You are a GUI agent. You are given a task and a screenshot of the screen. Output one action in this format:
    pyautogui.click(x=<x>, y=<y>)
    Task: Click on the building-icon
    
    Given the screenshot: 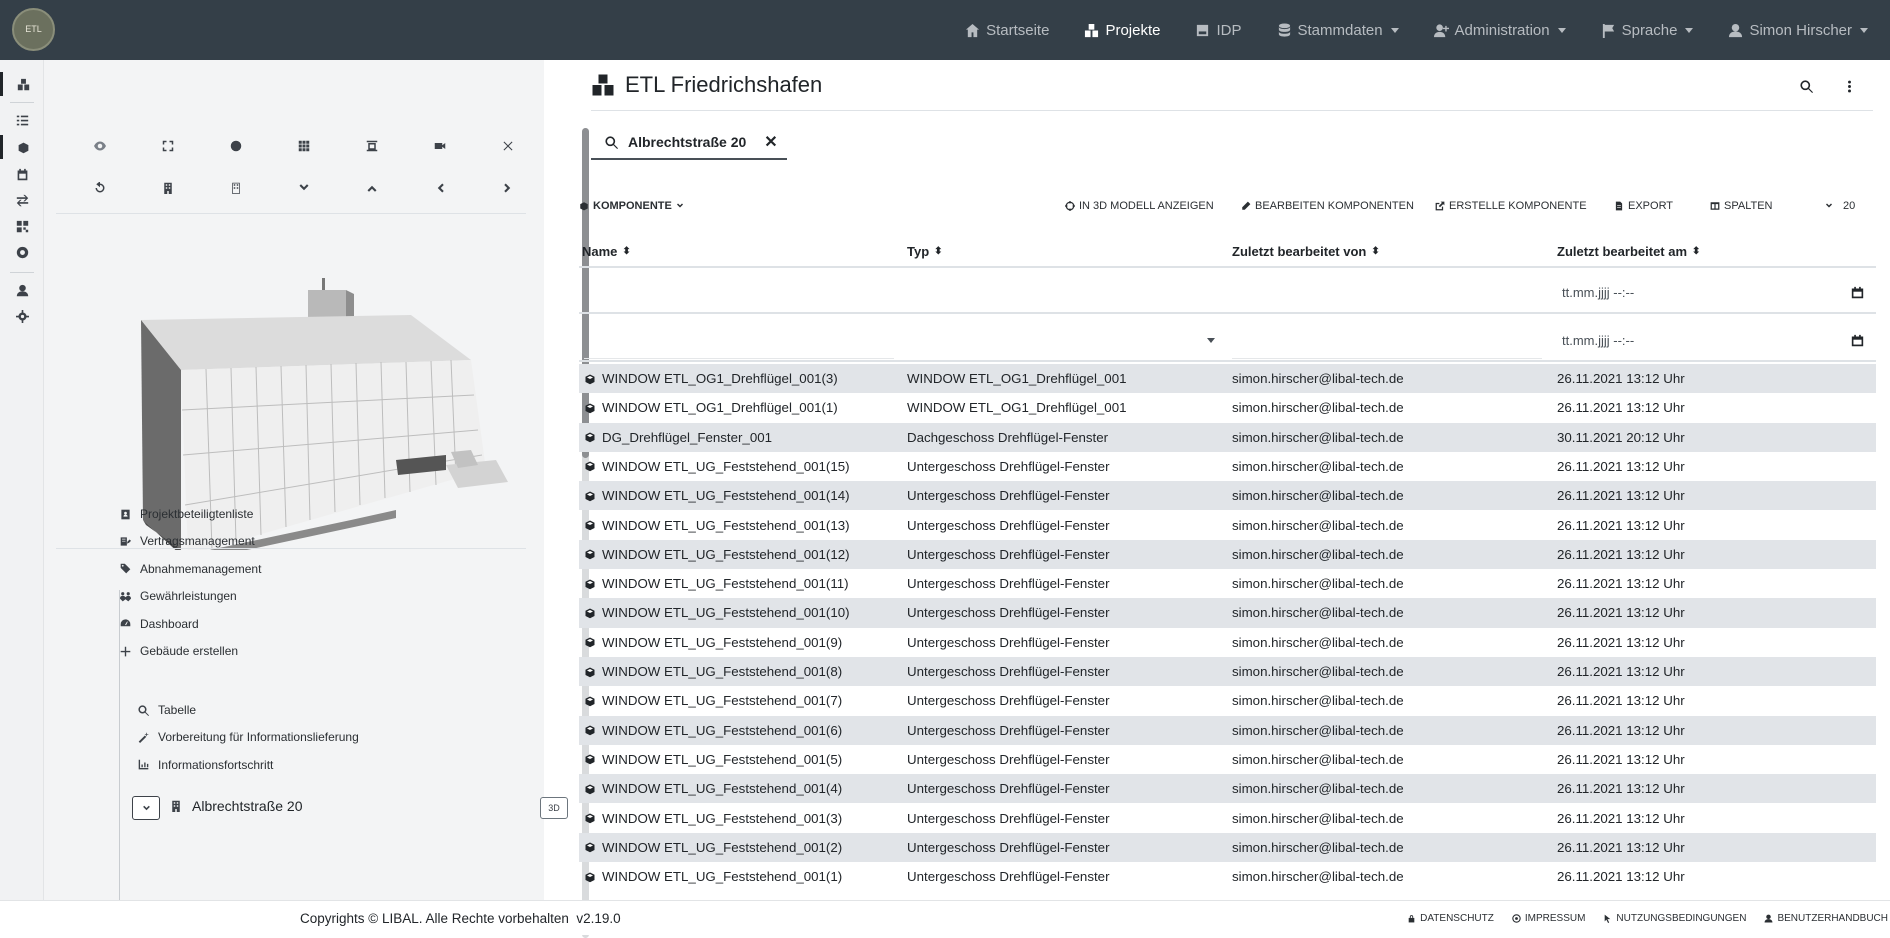 What is the action you would take?
    pyautogui.click(x=168, y=188)
    